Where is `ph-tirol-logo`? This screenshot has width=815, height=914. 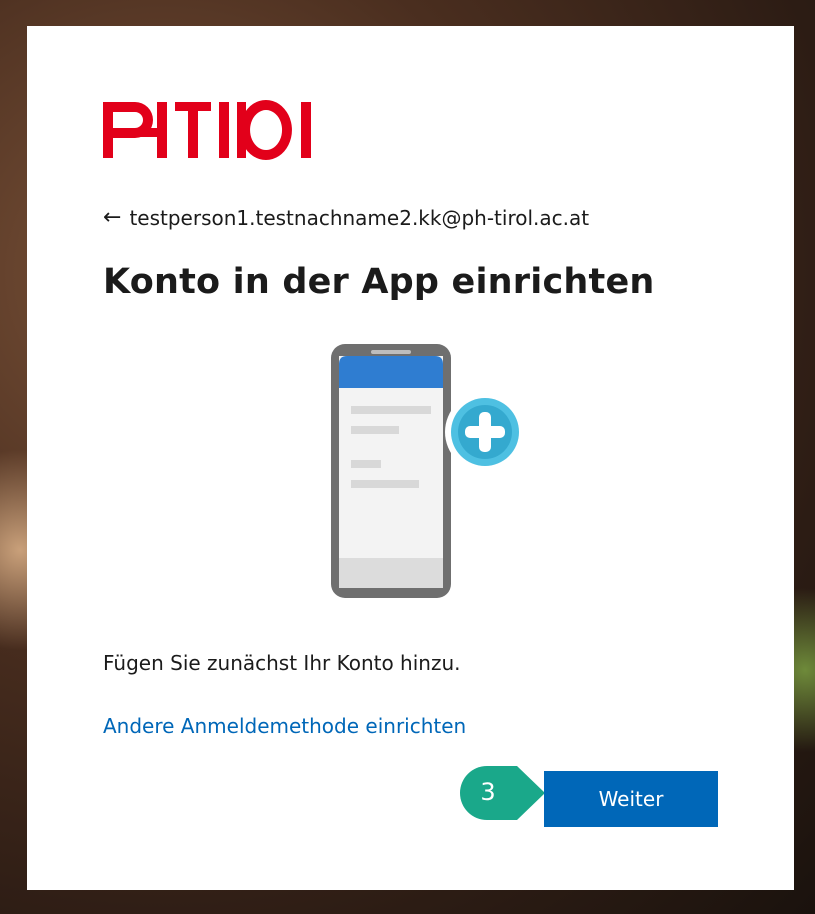 ph-tirol-logo is located at coordinates (208, 133).